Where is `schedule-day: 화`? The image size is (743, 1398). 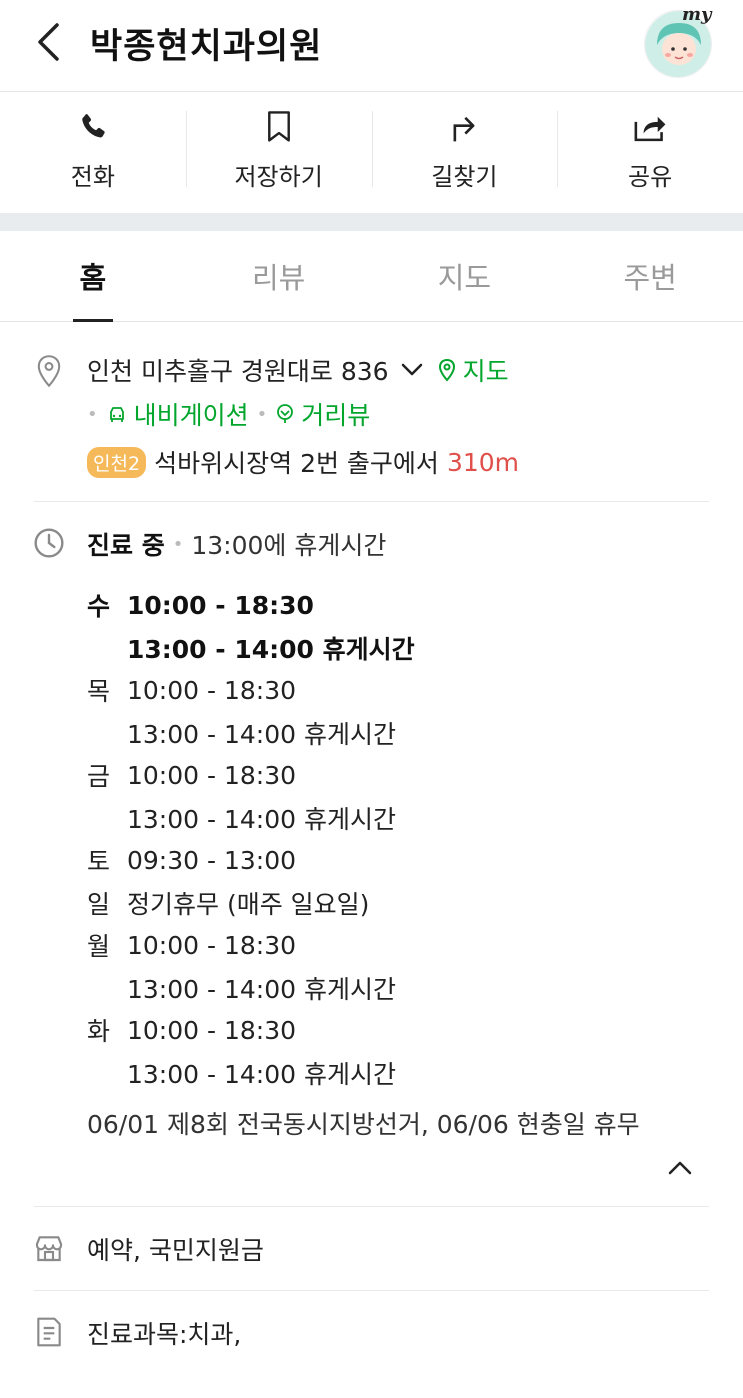 schedule-day: 화 is located at coordinates (99, 1032).